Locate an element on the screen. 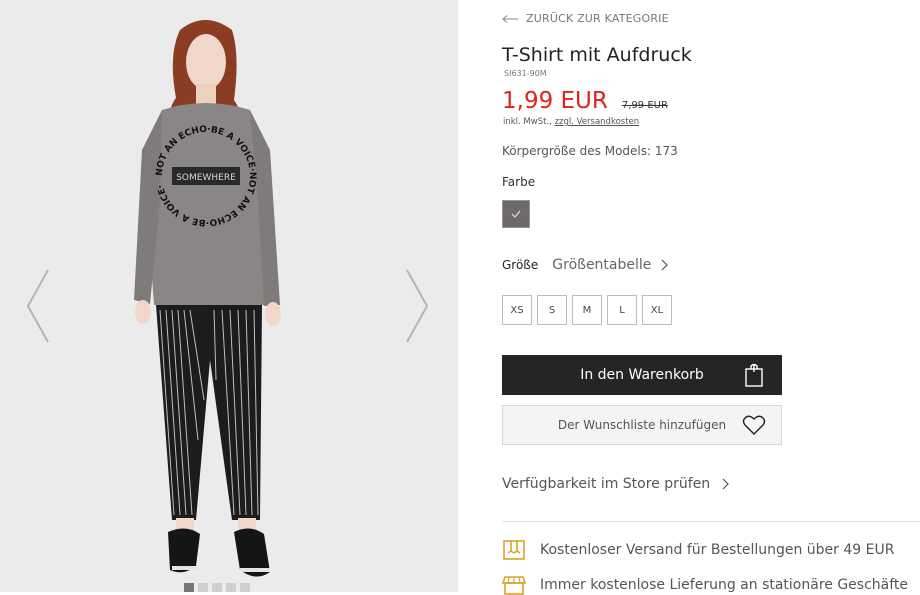 The width and height of the screenshot is (920, 595). next-image-button is located at coordinates (417, 306).